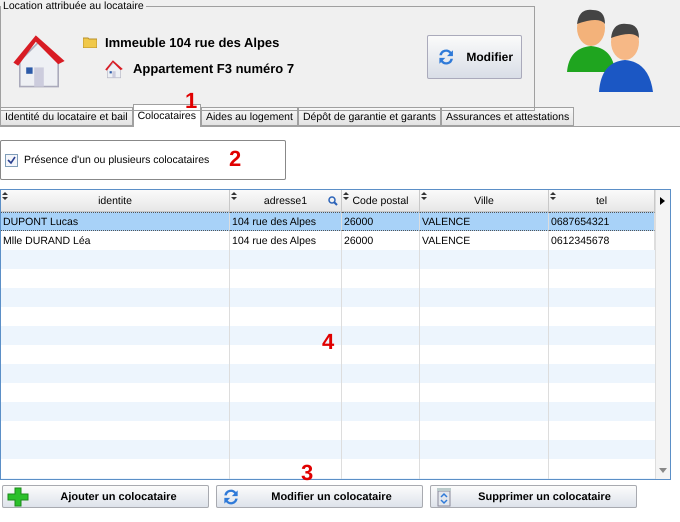  What do you see at coordinates (662, 334) in the screenshot?
I see `scrollbar` at bounding box center [662, 334].